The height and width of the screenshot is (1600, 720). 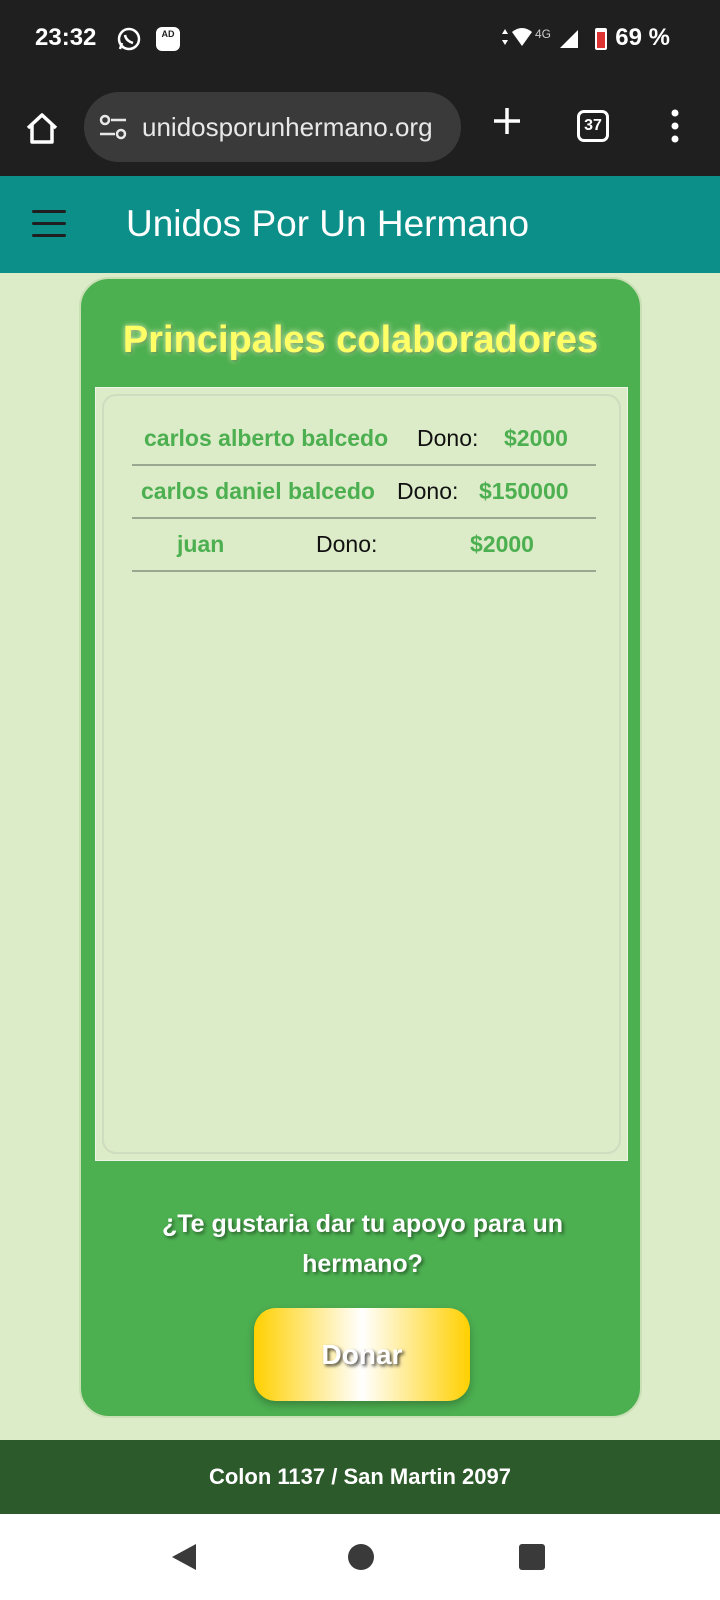 I want to click on donate-button: Donar, so click(x=362, y=1354).